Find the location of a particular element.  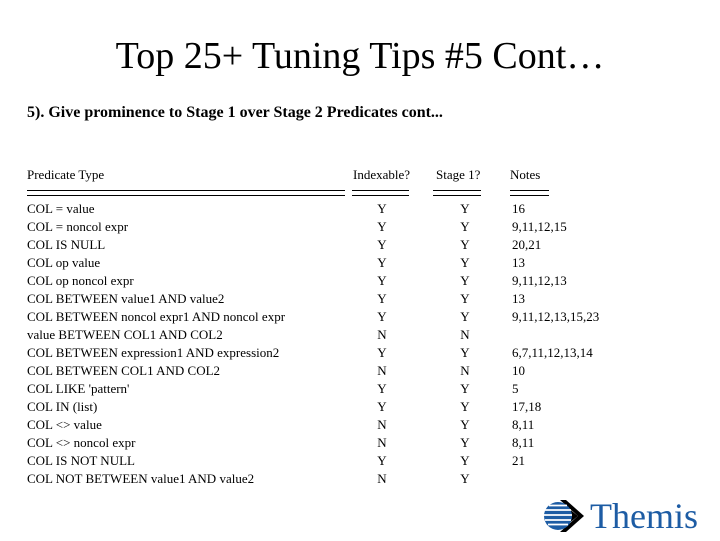

table-row: COL <> value N Y 8,11 is located at coordinates (357, 425).